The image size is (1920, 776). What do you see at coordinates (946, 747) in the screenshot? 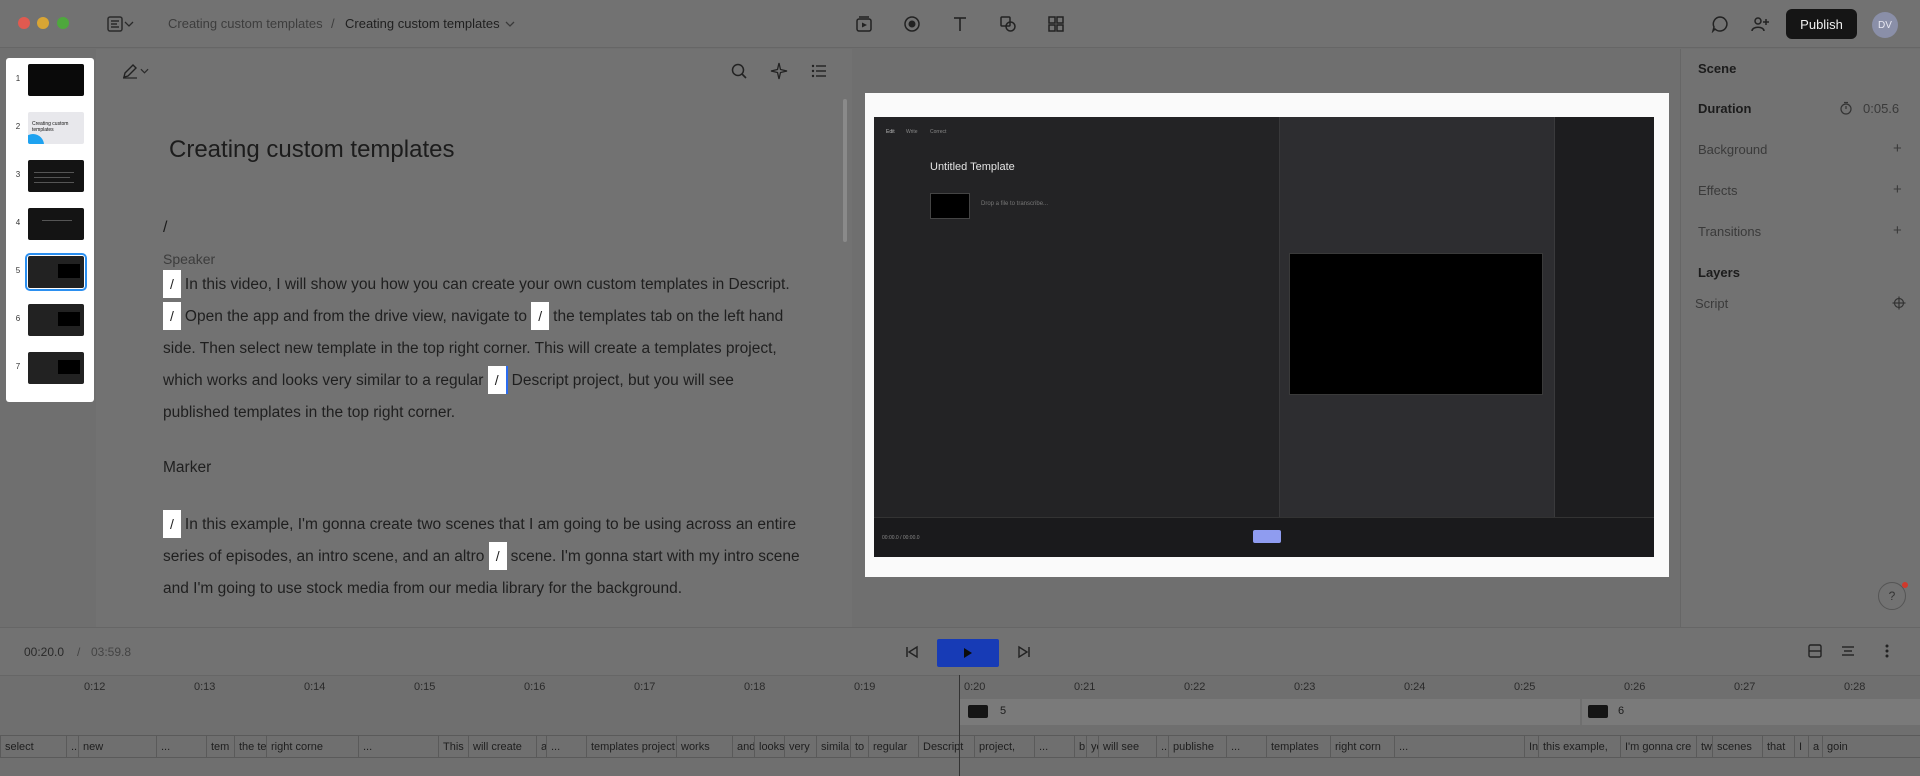
I see `timeline-word: Descript` at bounding box center [946, 747].